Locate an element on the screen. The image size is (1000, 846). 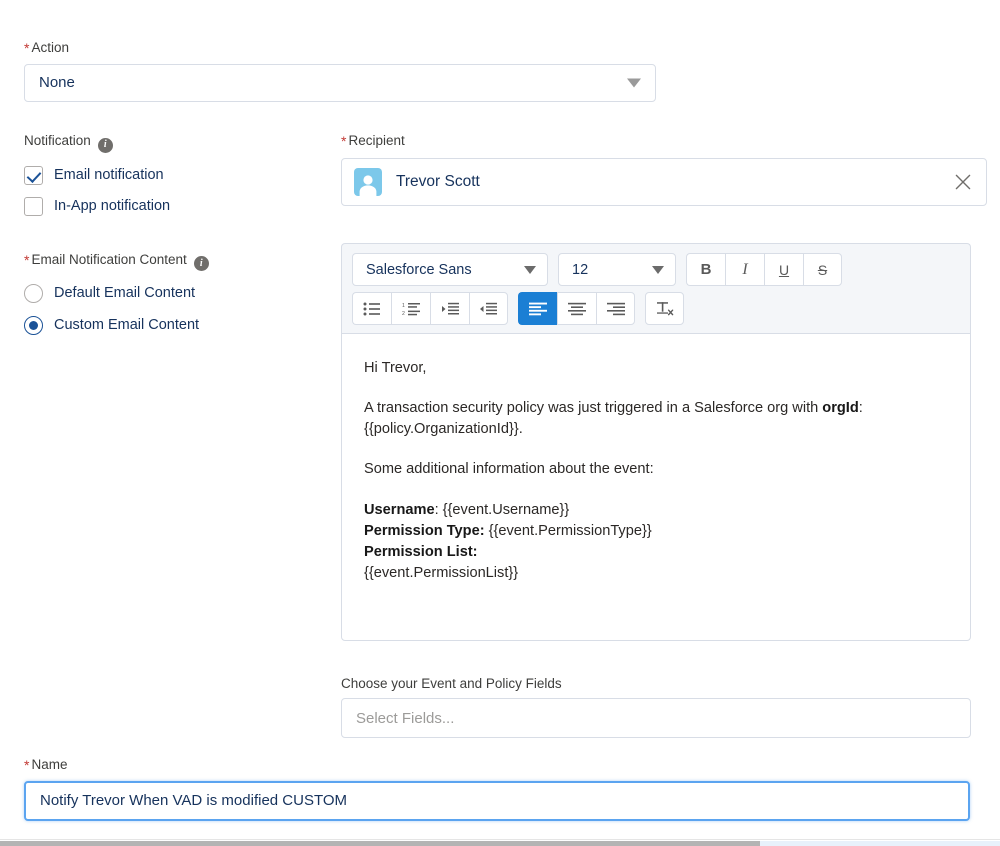
editor-toolbar: Salesforce Sans 12 B I U S 1 2 is located at coordinates (656, 288).